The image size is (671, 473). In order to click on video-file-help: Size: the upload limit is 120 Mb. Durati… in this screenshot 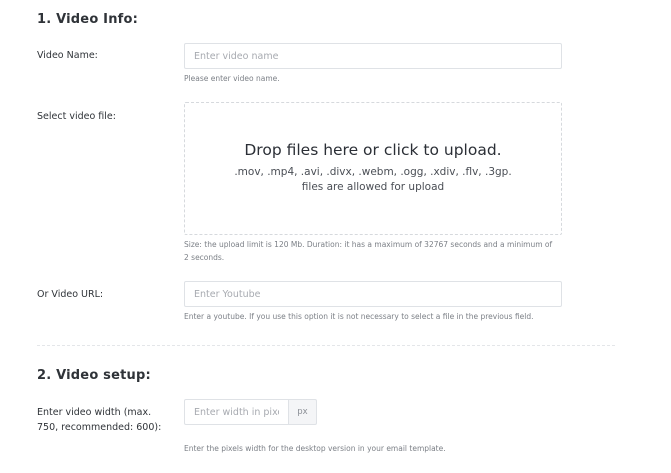, I will do `click(368, 251)`.